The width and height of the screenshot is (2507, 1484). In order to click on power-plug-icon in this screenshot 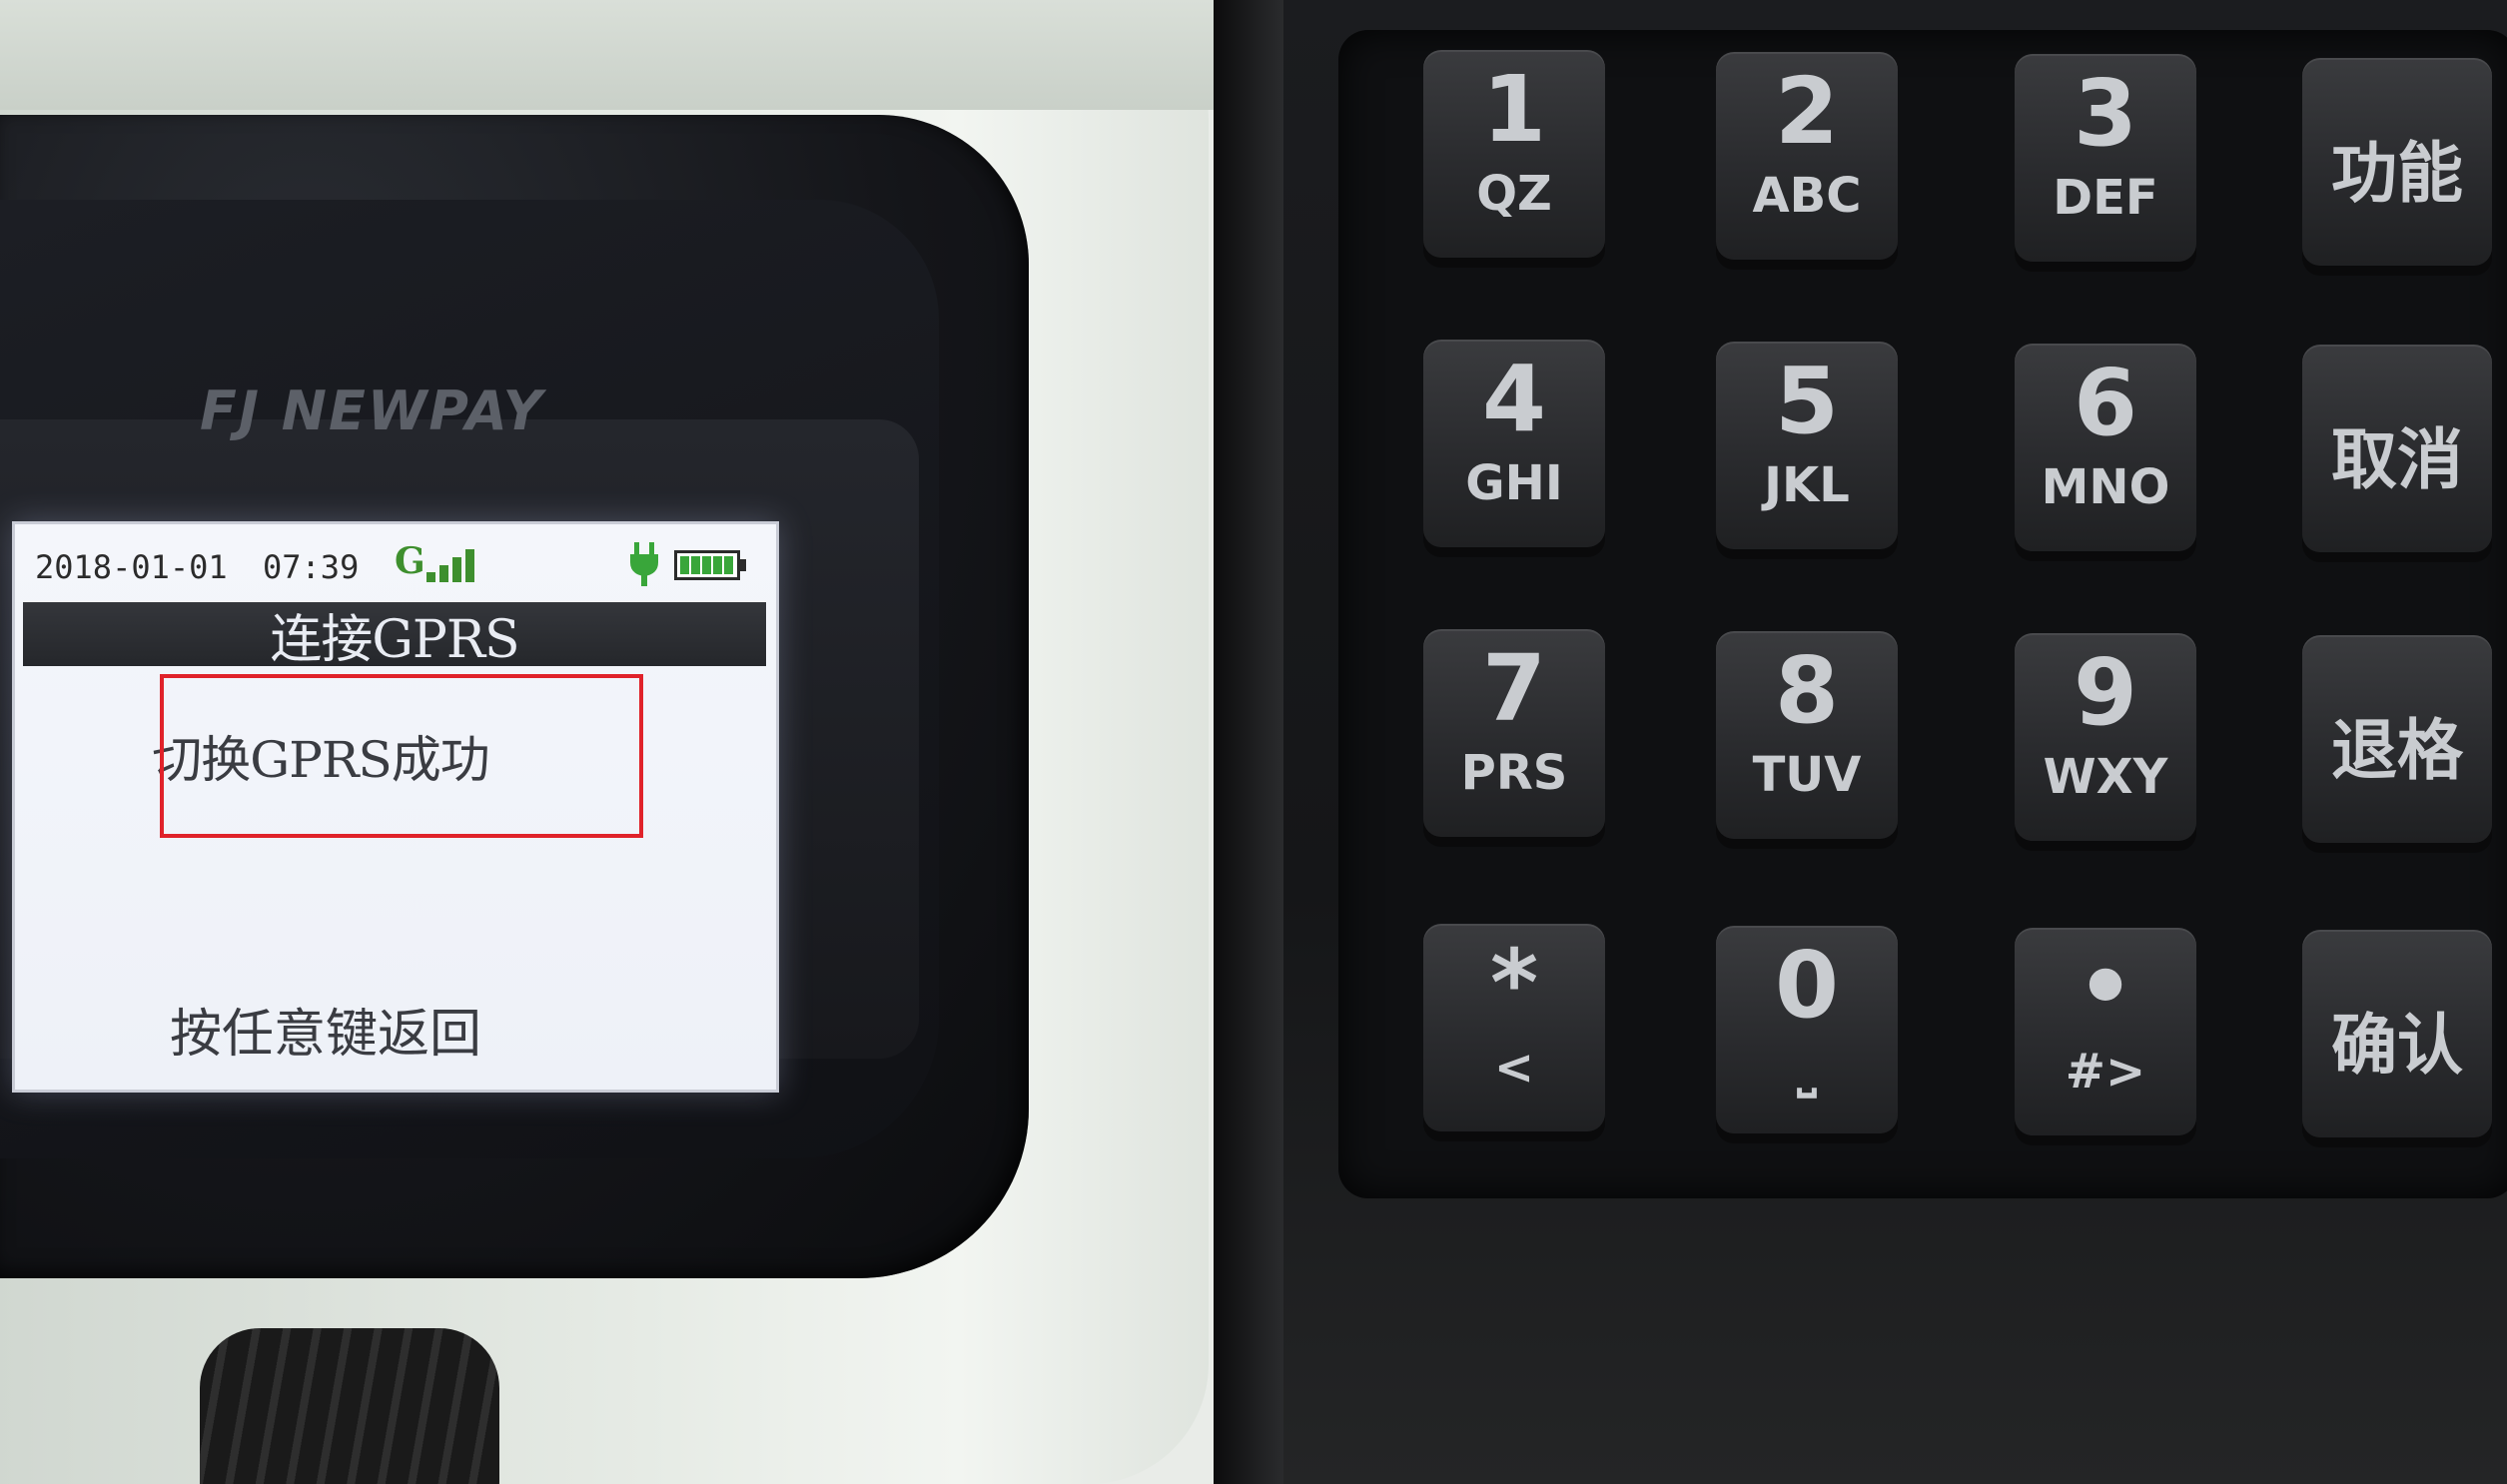, I will do `click(644, 564)`.